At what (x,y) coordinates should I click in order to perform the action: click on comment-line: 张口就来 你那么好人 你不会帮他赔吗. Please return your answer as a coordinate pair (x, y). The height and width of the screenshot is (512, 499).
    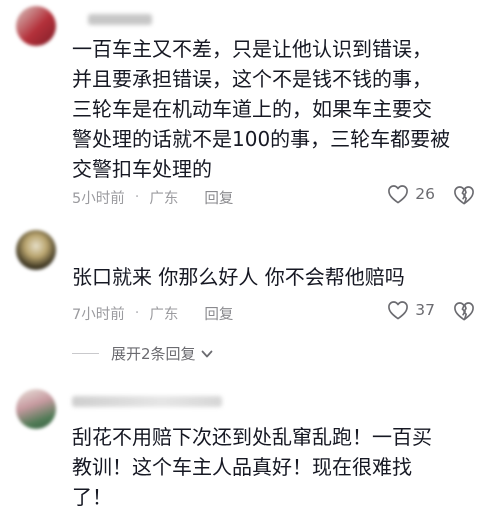
    Looking at the image, I should click on (238, 277).